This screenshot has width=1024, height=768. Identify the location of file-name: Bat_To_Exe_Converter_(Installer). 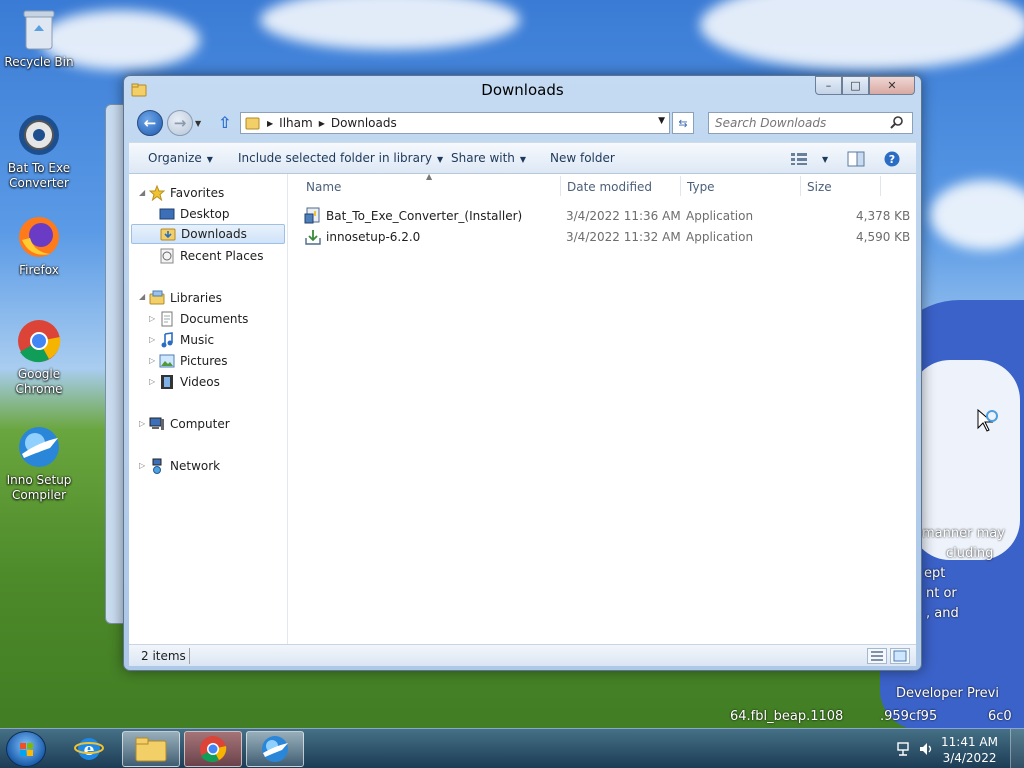
(424, 216).